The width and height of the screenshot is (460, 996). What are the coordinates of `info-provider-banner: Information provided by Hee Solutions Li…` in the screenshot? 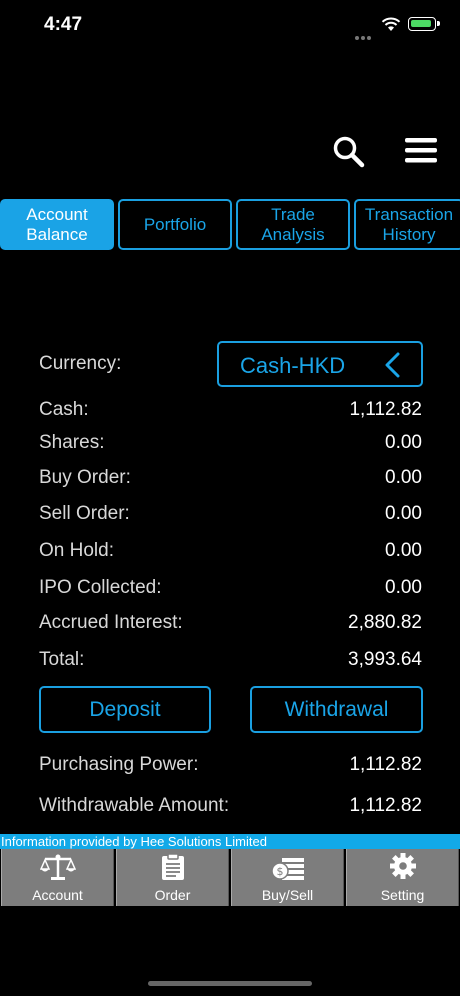 It's located at (230, 841).